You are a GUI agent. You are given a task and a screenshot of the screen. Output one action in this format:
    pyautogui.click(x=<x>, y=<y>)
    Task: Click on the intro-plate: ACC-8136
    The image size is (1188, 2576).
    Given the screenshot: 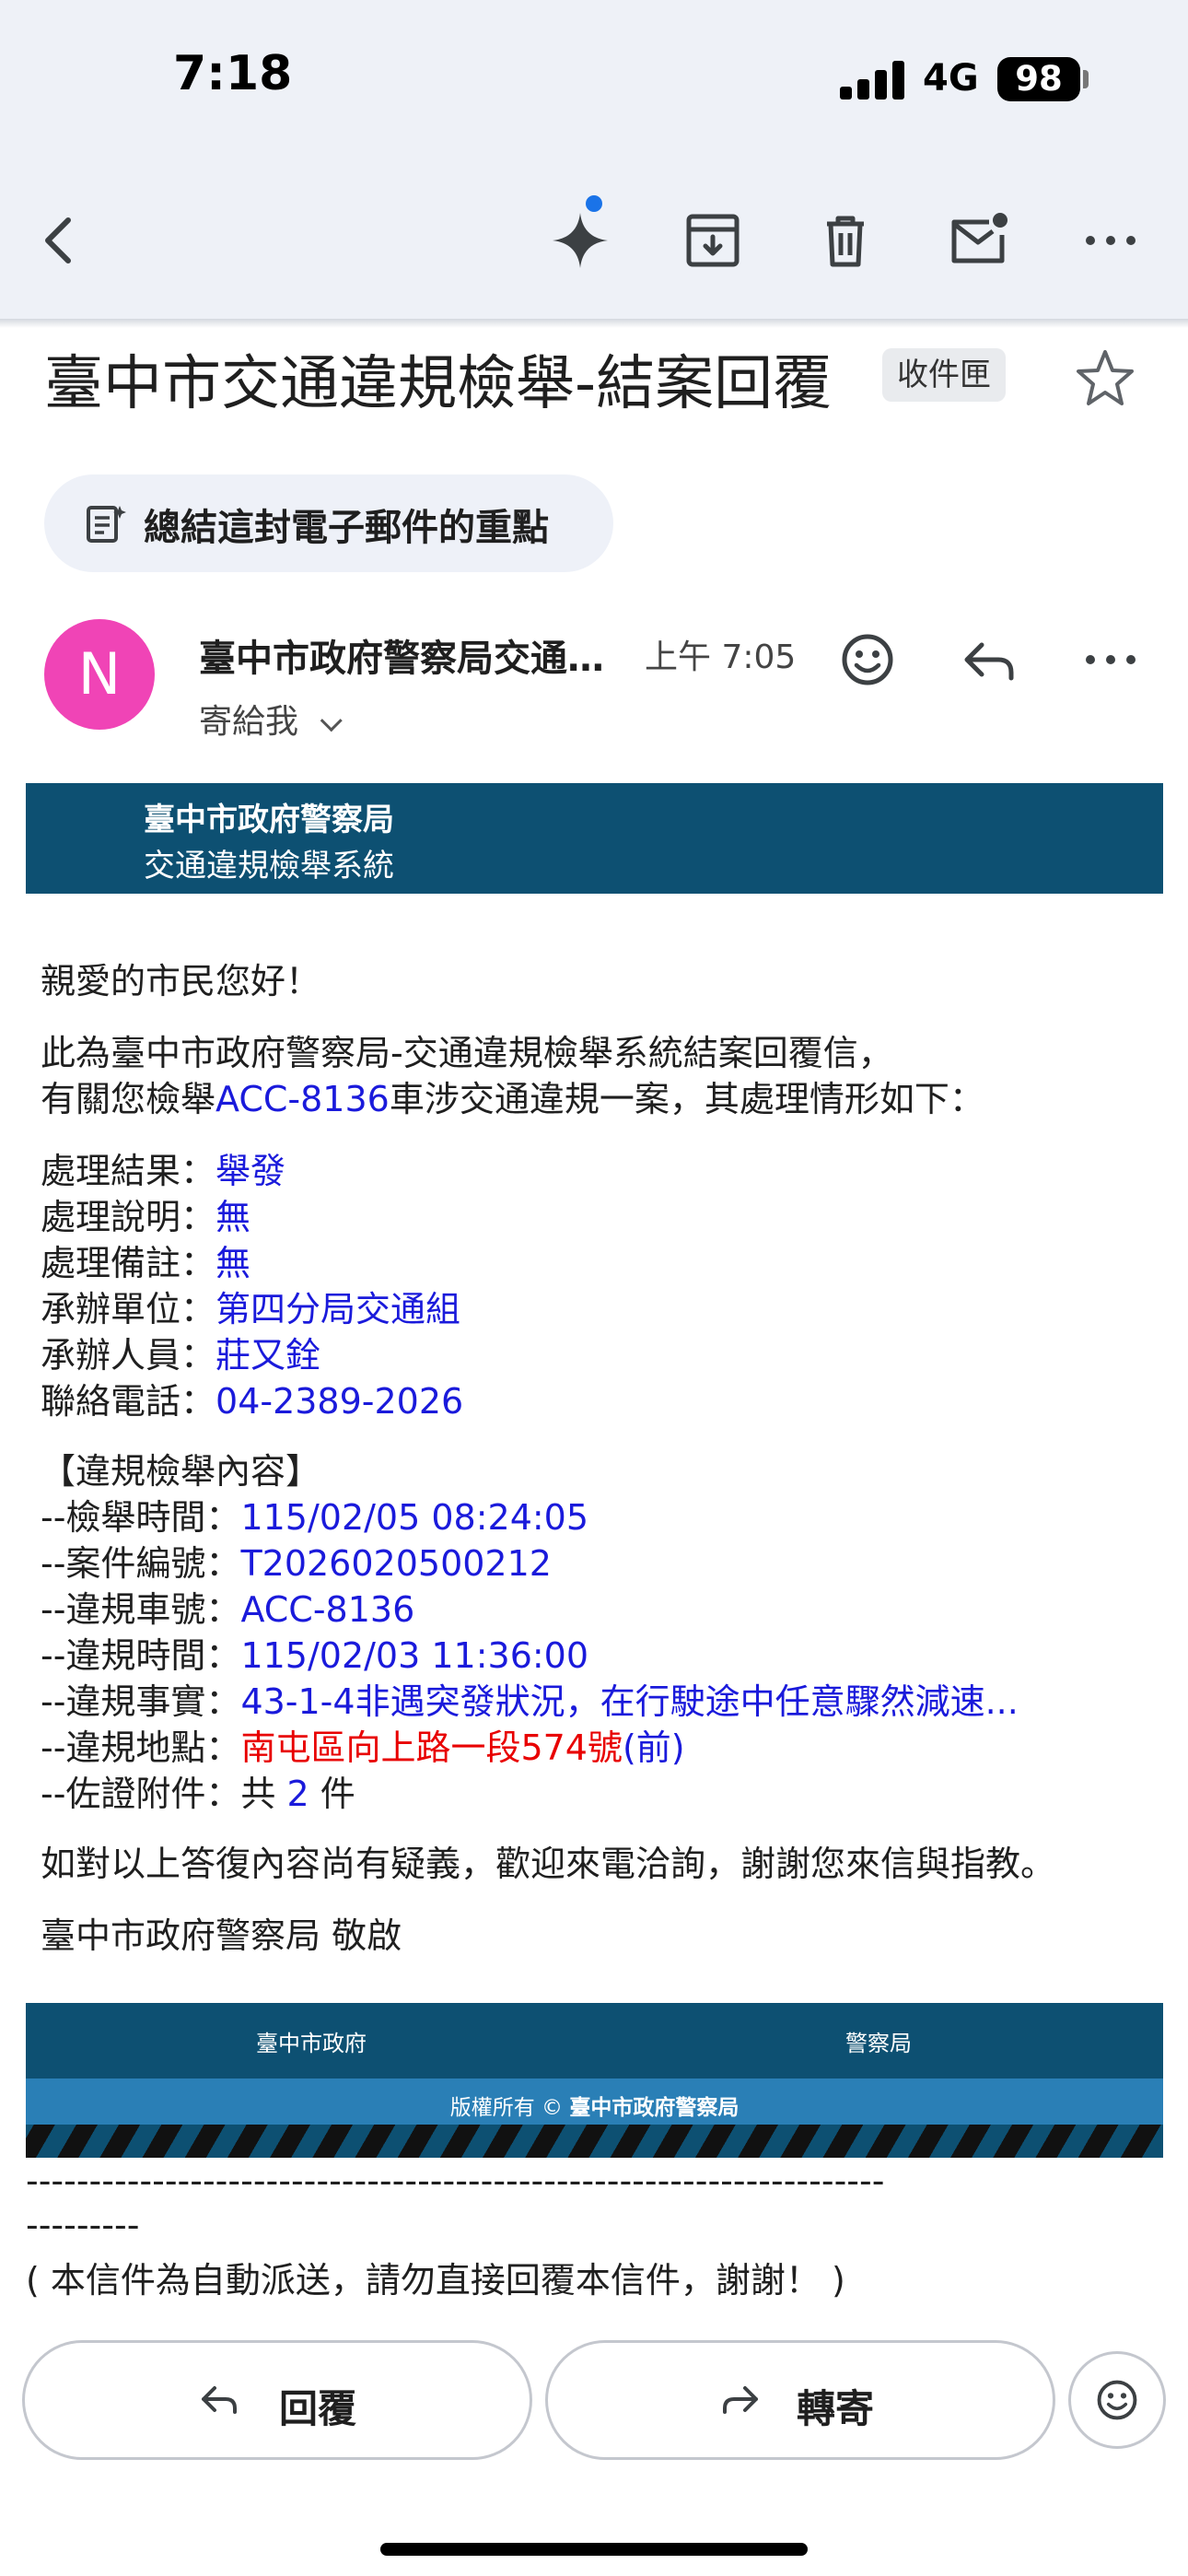 What is the action you would take?
    pyautogui.click(x=302, y=1099)
    